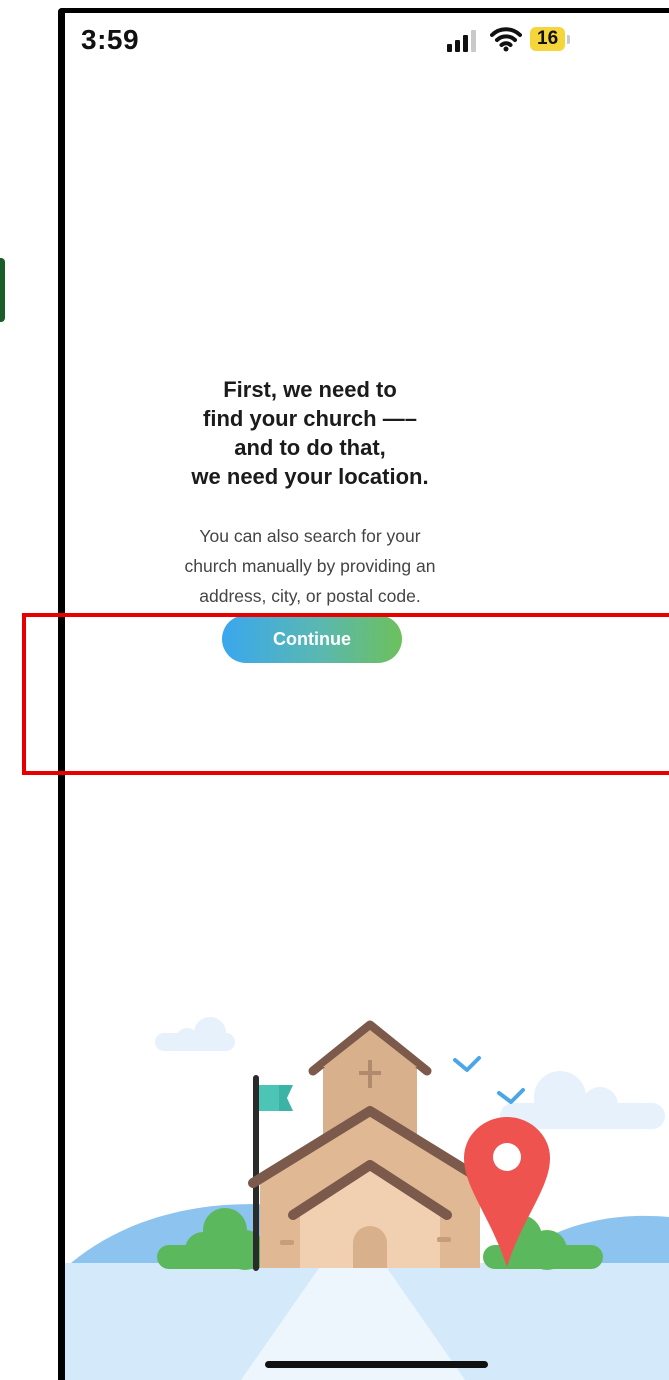  Describe the element at coordinates (310, 389) in the screenshot. I see `heading-line: First, we need to` at that location.